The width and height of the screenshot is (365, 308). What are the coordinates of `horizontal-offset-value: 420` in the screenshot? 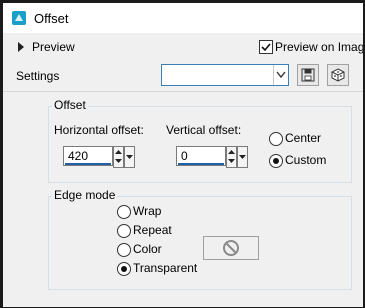 It's located at (78, 156).